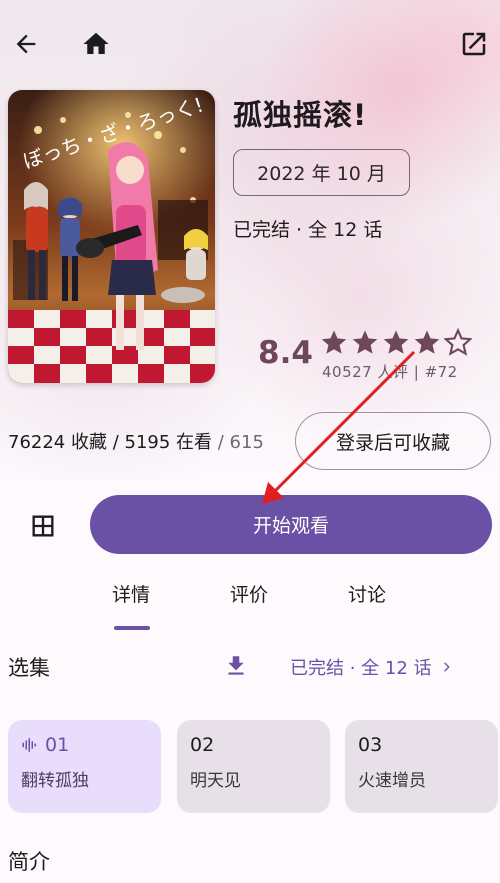  What do you see at coordinates (238, 442) in the screenshot?
I see `collection-total: / 615` at bounding box center [238, 442].